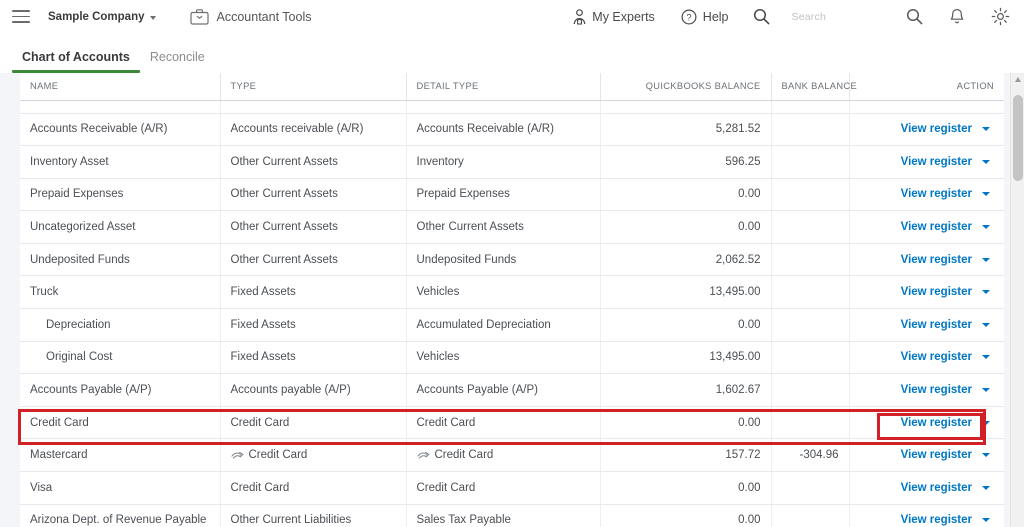 The height and width of the screenshot is (527, 1024). I want to click on vertical-scrollbar, so click(1017, 300).